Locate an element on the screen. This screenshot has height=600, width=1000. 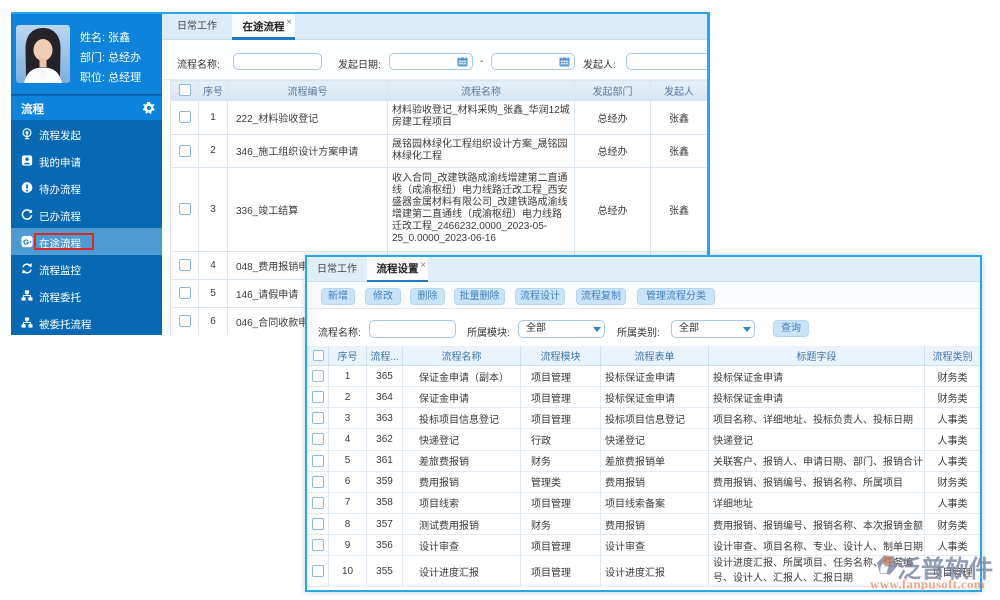
svg-text: www.fanpusoft.com is located at coordinates (927, 584).